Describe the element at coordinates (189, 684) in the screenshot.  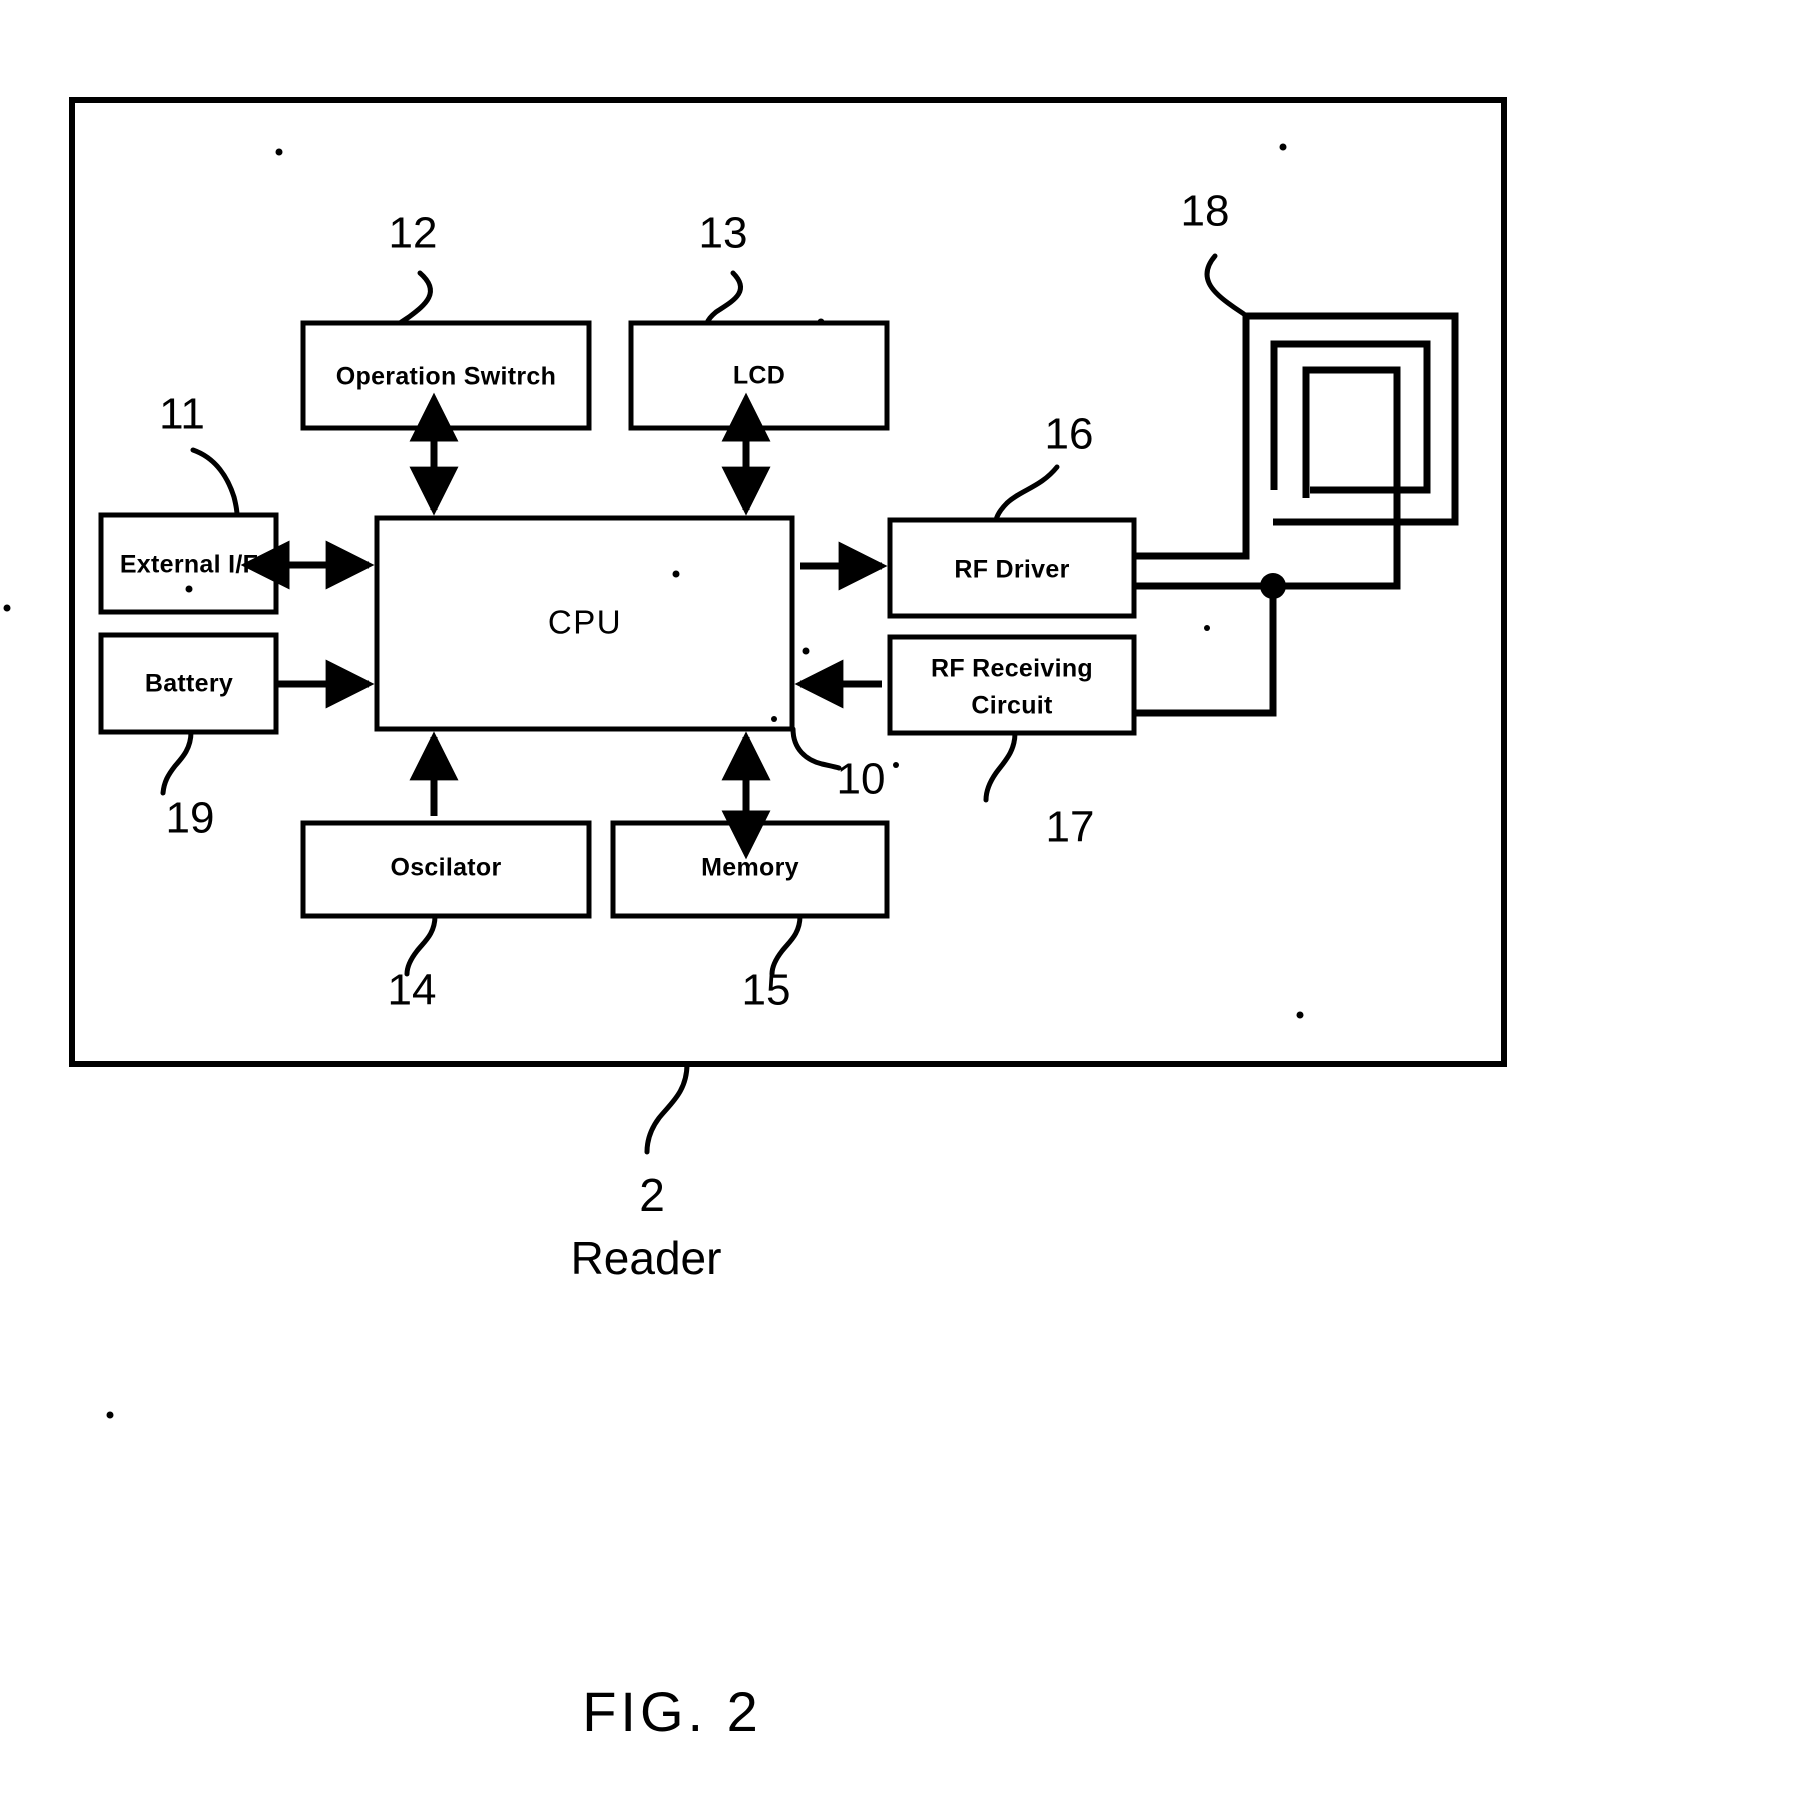
I see `block-battery-label: Battery` at that location.